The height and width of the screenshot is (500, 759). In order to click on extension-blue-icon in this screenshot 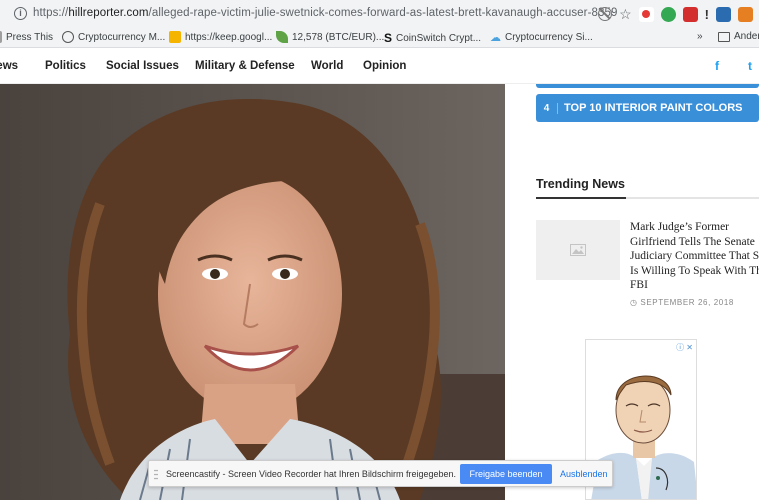, I will do `click(723, 14)`.